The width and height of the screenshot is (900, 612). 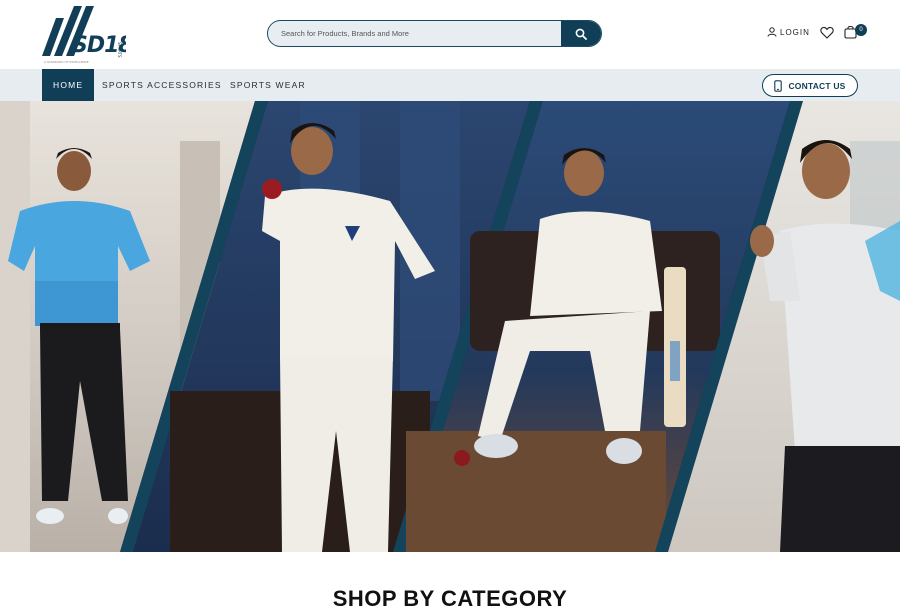 I want to click on user-icon, so click(x=772, y=32).